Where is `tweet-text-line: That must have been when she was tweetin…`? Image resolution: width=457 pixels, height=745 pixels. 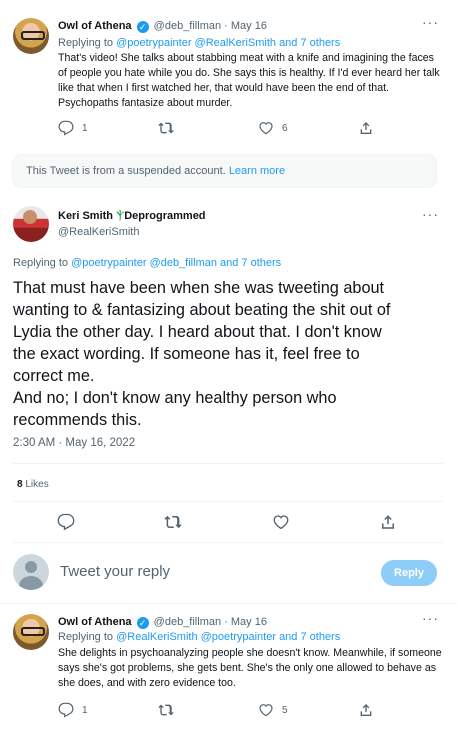
tweet-text-line: That must have been when she was tweetin… is located at coordinates (199, 288).